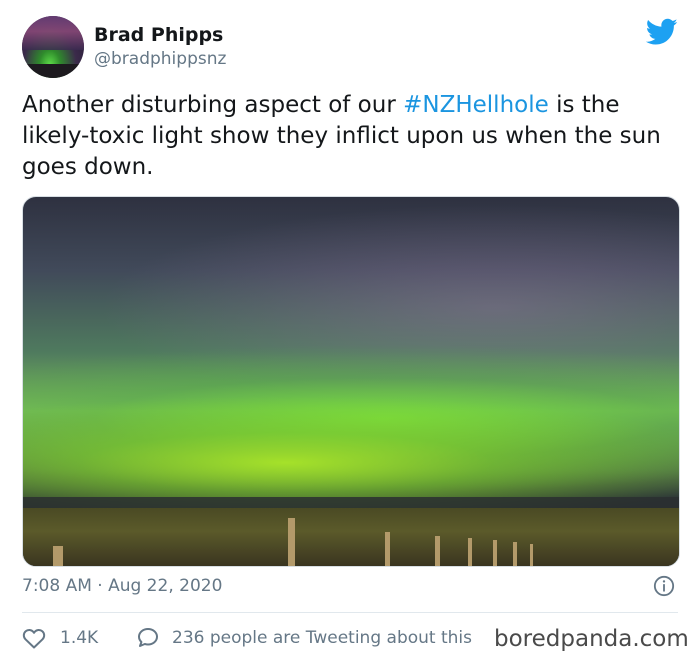 The width and height of the screenshot is (700, 667). I want to click on tweet-timestamp: 7:08 AM · Aug 22, 2020, so click(122, 586).